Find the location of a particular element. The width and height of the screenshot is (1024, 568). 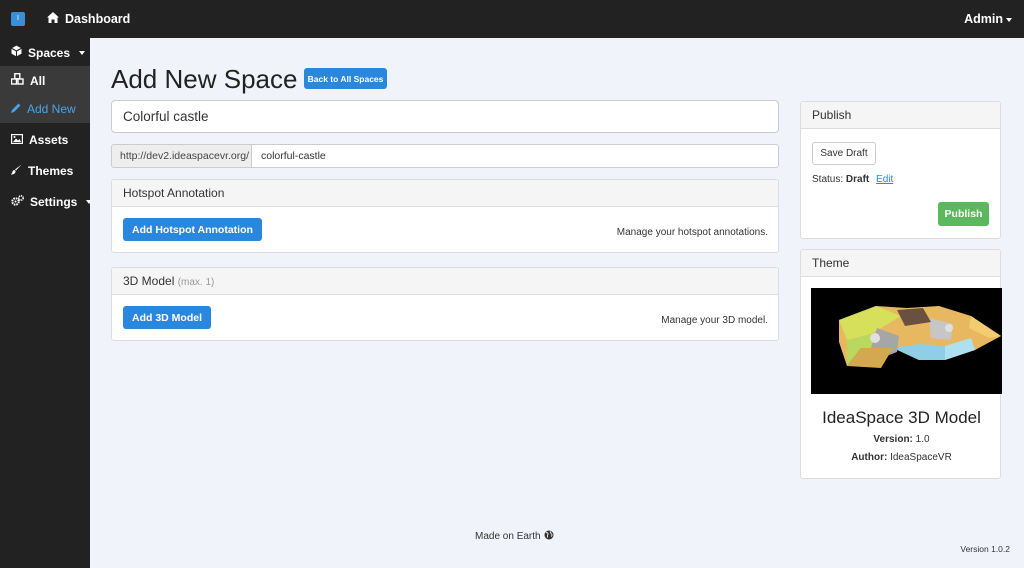

sidebar-item-spaces: Spaces is located at coordinates (45, 52).